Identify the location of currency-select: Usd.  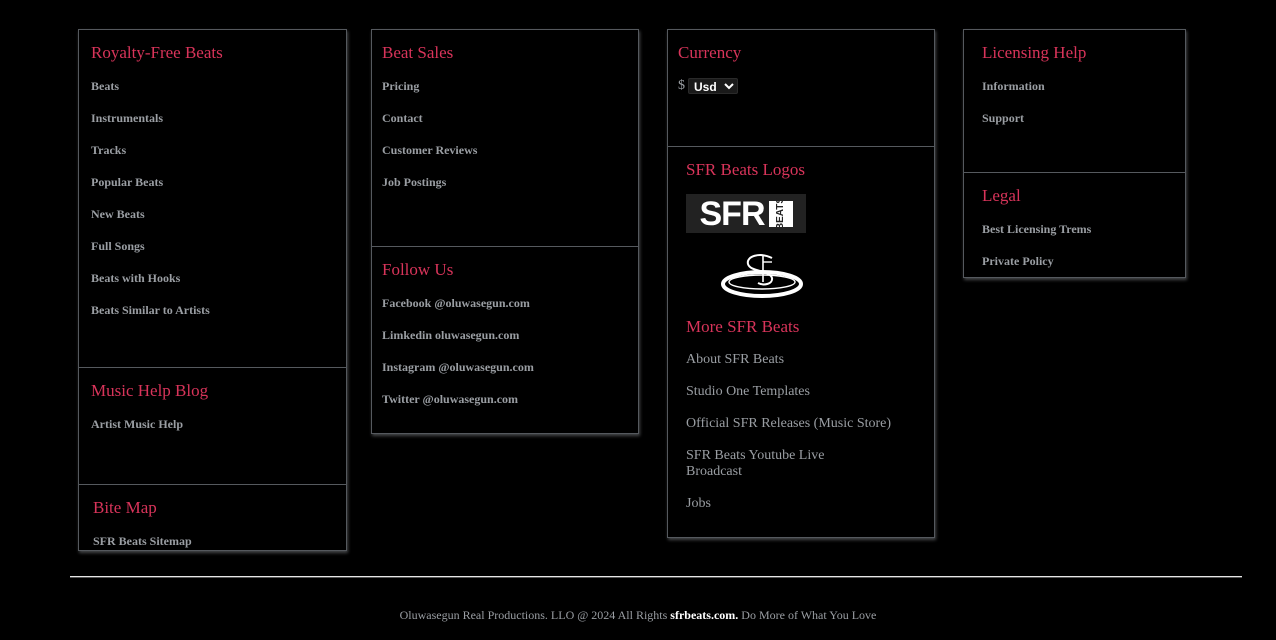
(713, 86).